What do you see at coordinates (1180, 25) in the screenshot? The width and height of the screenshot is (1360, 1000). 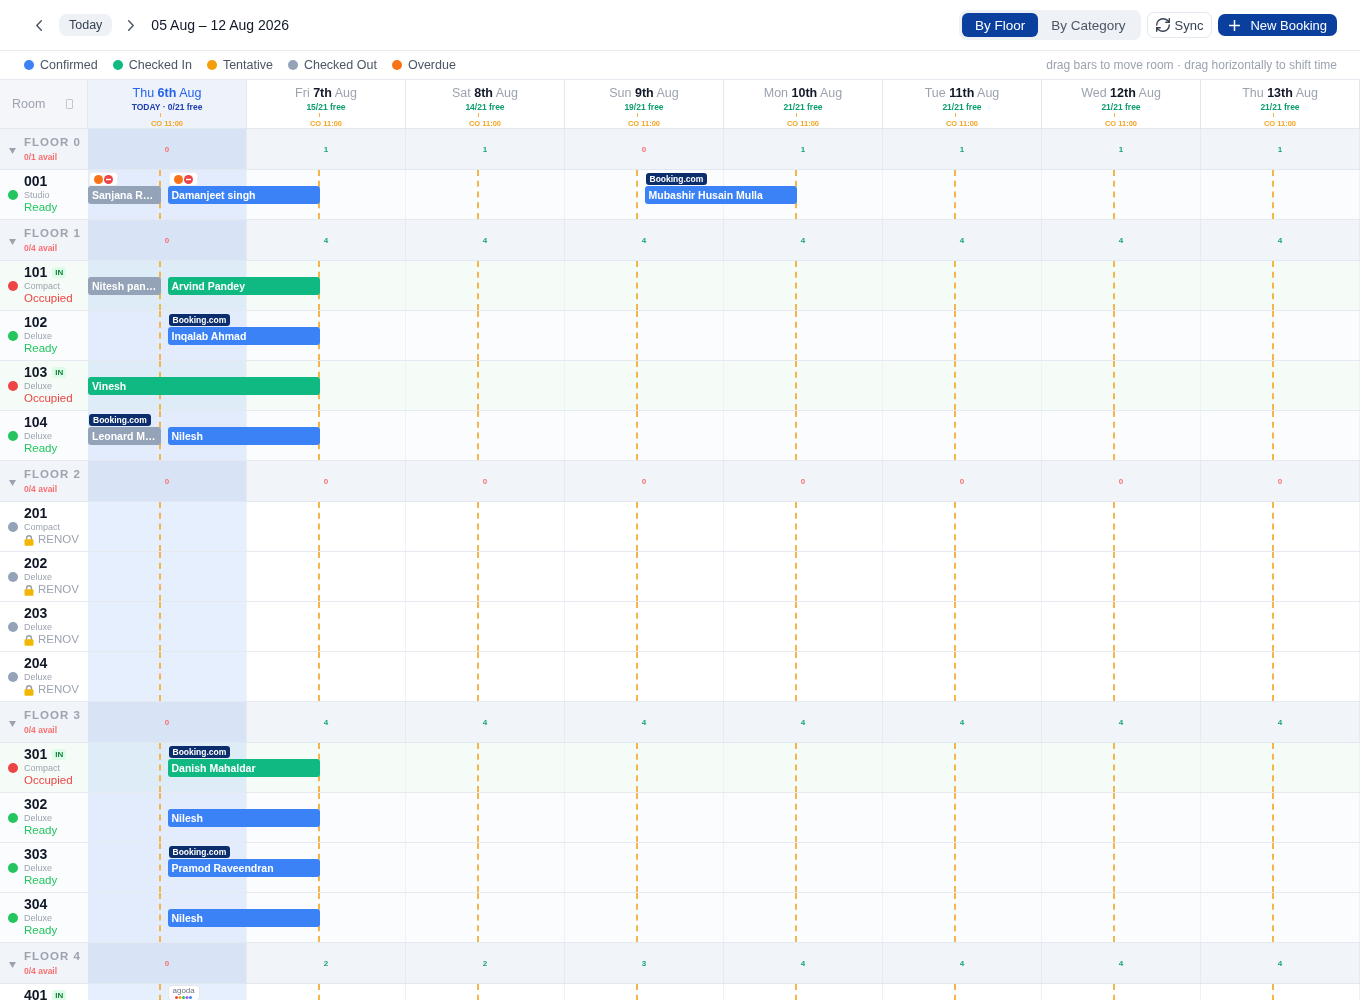 I see `sync-button: Sync` at bounding box center [1180, 25].